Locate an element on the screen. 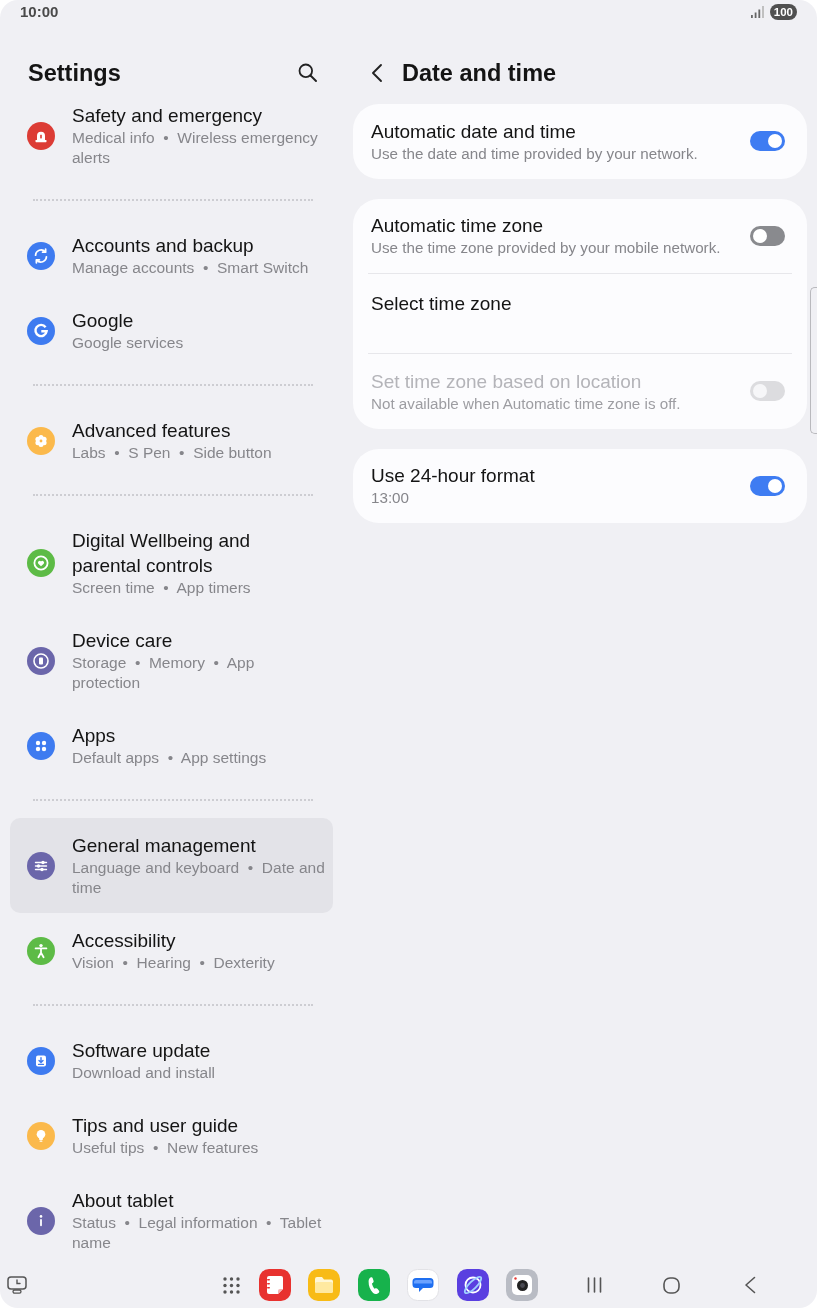 This screenshot has width=817, height=1308. setting-title: Set time zone based on location is located at coordinates (506, 381).